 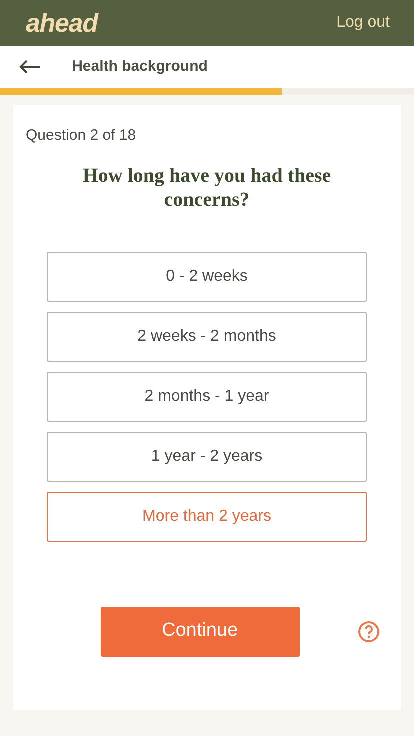 I want to click on back-arrow-icon, so click(x=30, y=67).